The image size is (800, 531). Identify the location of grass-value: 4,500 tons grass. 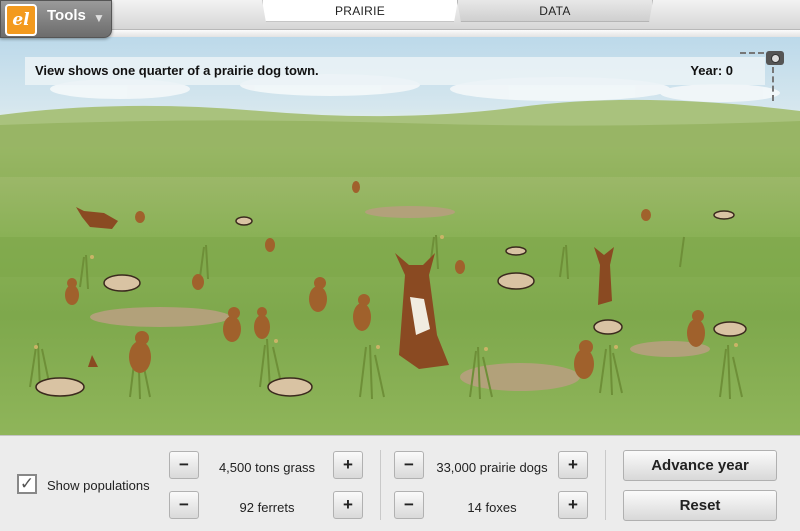
(267, 467).